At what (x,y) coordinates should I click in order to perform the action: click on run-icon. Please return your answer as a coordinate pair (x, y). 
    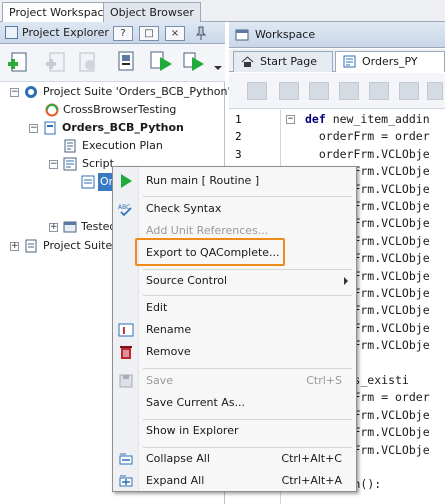
    Looking at the image, I should click on (126, 181).